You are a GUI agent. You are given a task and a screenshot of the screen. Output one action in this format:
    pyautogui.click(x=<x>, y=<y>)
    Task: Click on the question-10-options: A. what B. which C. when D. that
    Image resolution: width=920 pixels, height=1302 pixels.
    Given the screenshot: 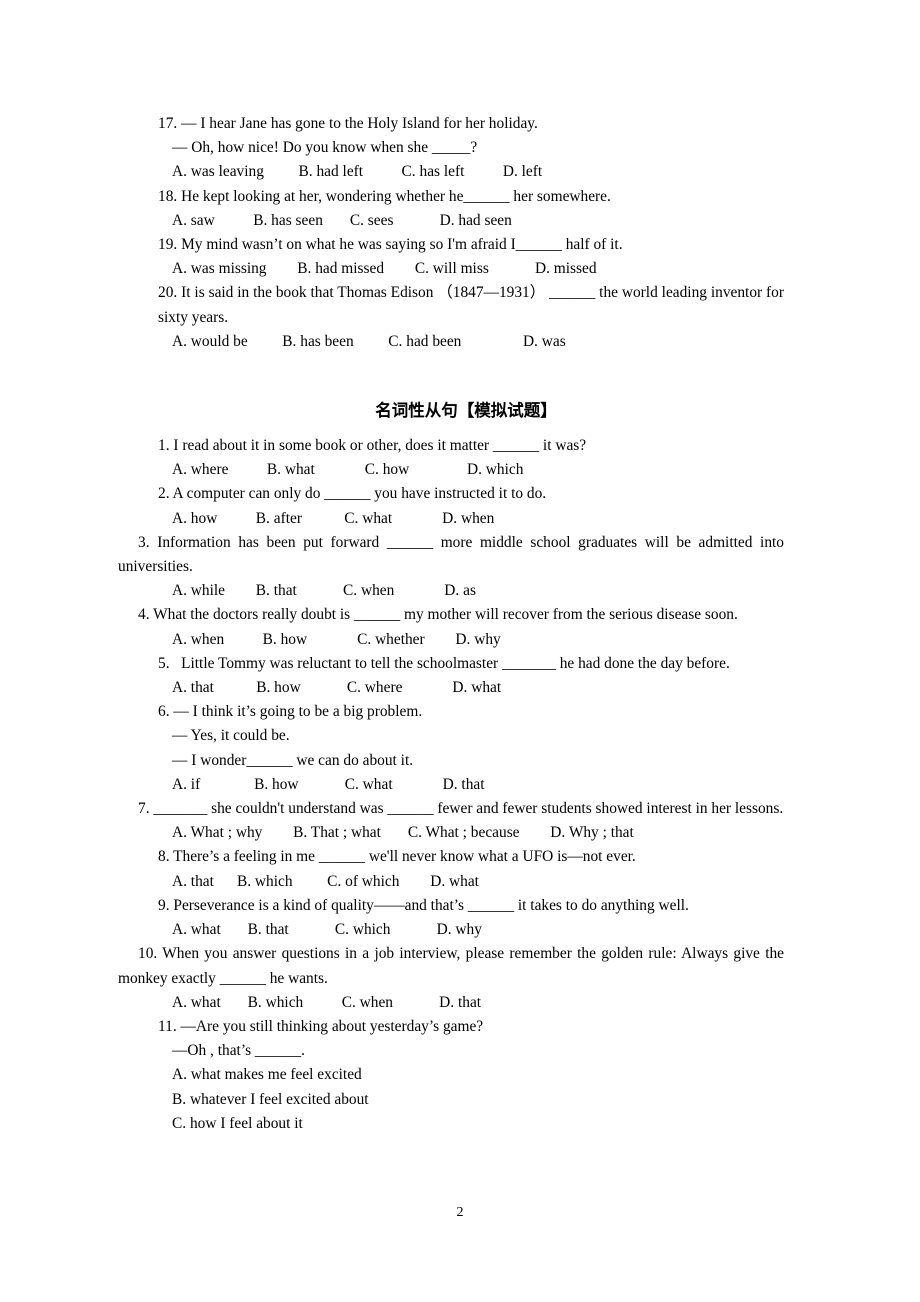 What is the action you would take?
    pyautogui.click(x=327, y=1002)
    